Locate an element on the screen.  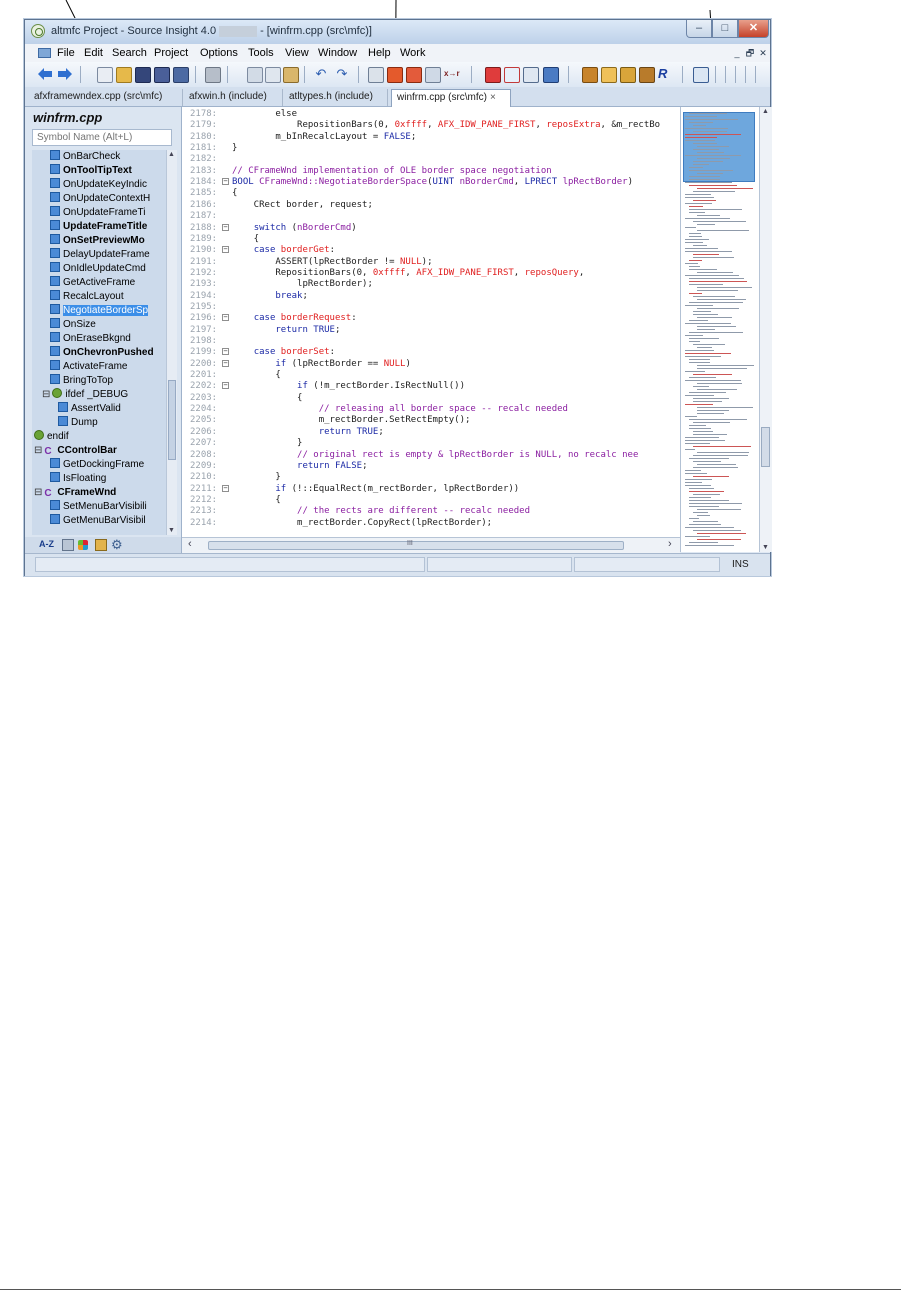
code-line: 2190: − case borderGet: is located at coordinates (431, 250).